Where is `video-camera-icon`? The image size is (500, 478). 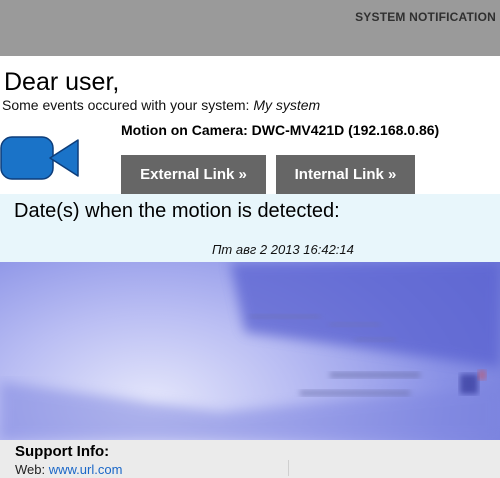 video-camera-icon is located at coordinates (39, 158).